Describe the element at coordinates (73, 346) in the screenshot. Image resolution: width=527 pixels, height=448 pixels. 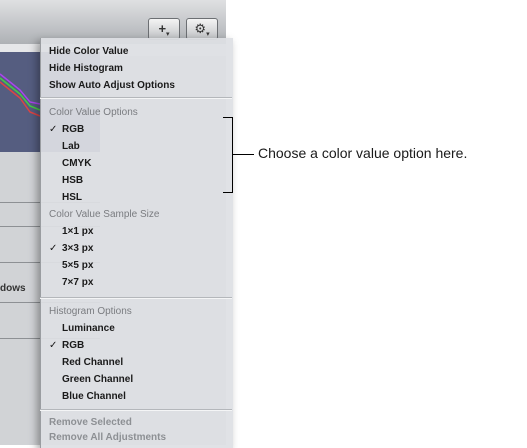
I see `menu-item-histogram-rgb: RGB` at that location.